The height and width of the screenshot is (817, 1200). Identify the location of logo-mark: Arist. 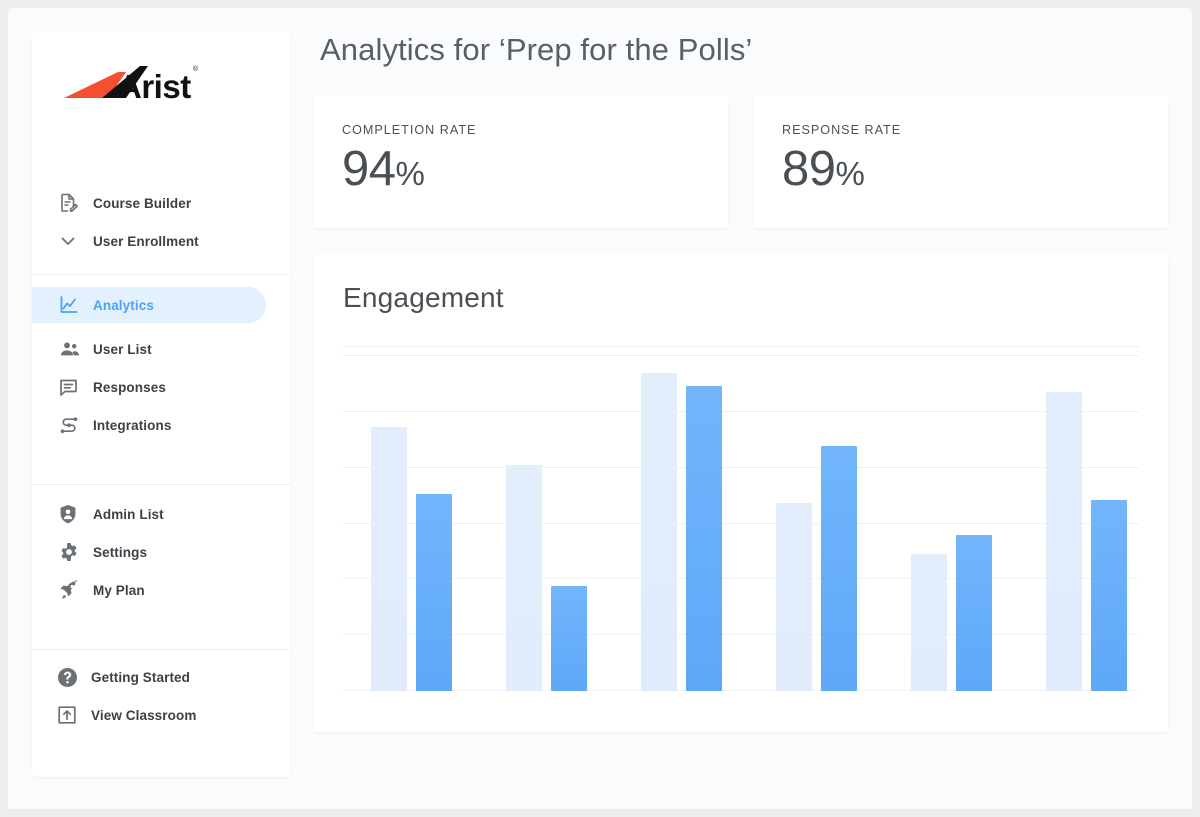
(128, 85).